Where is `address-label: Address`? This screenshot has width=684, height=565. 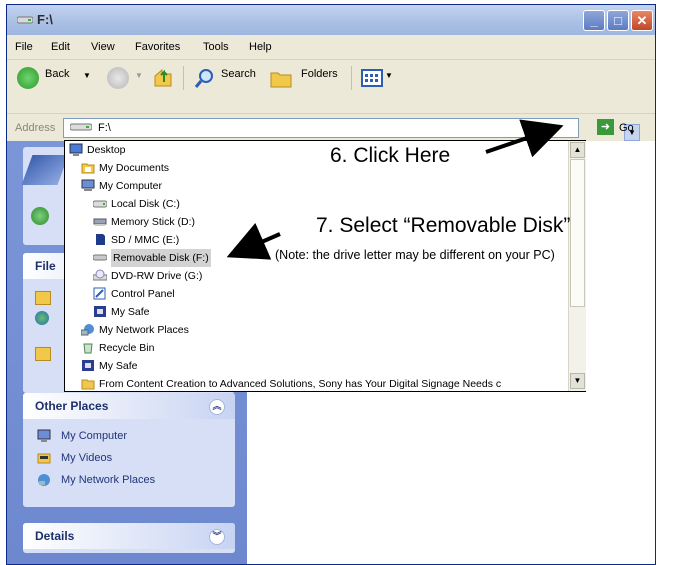 address-label: Address is located at coordinates (35, 128).